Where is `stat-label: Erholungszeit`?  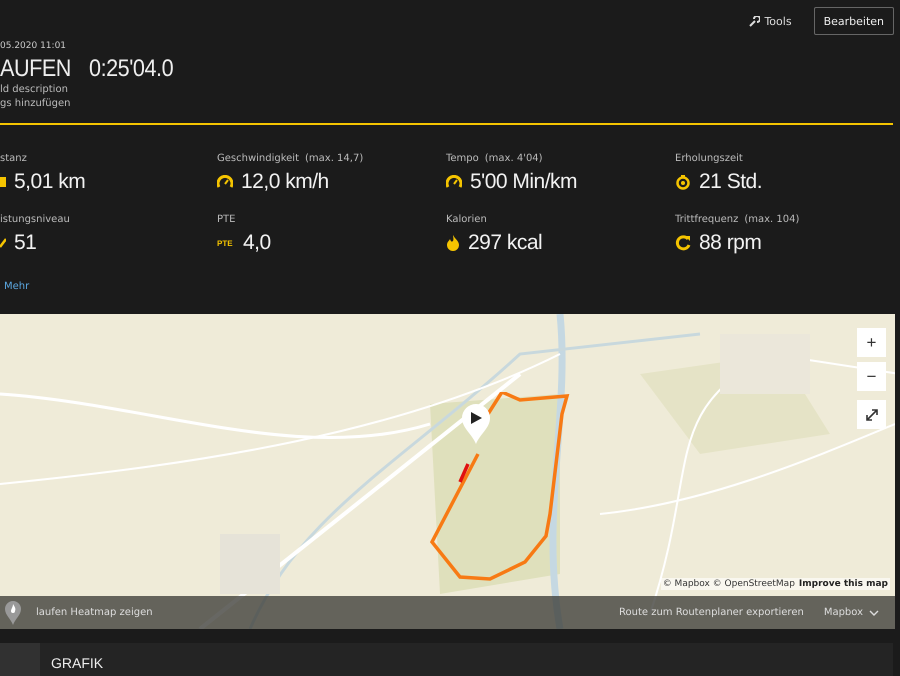
stat-label: Erholungszeit is located at coordinates (709, 158).